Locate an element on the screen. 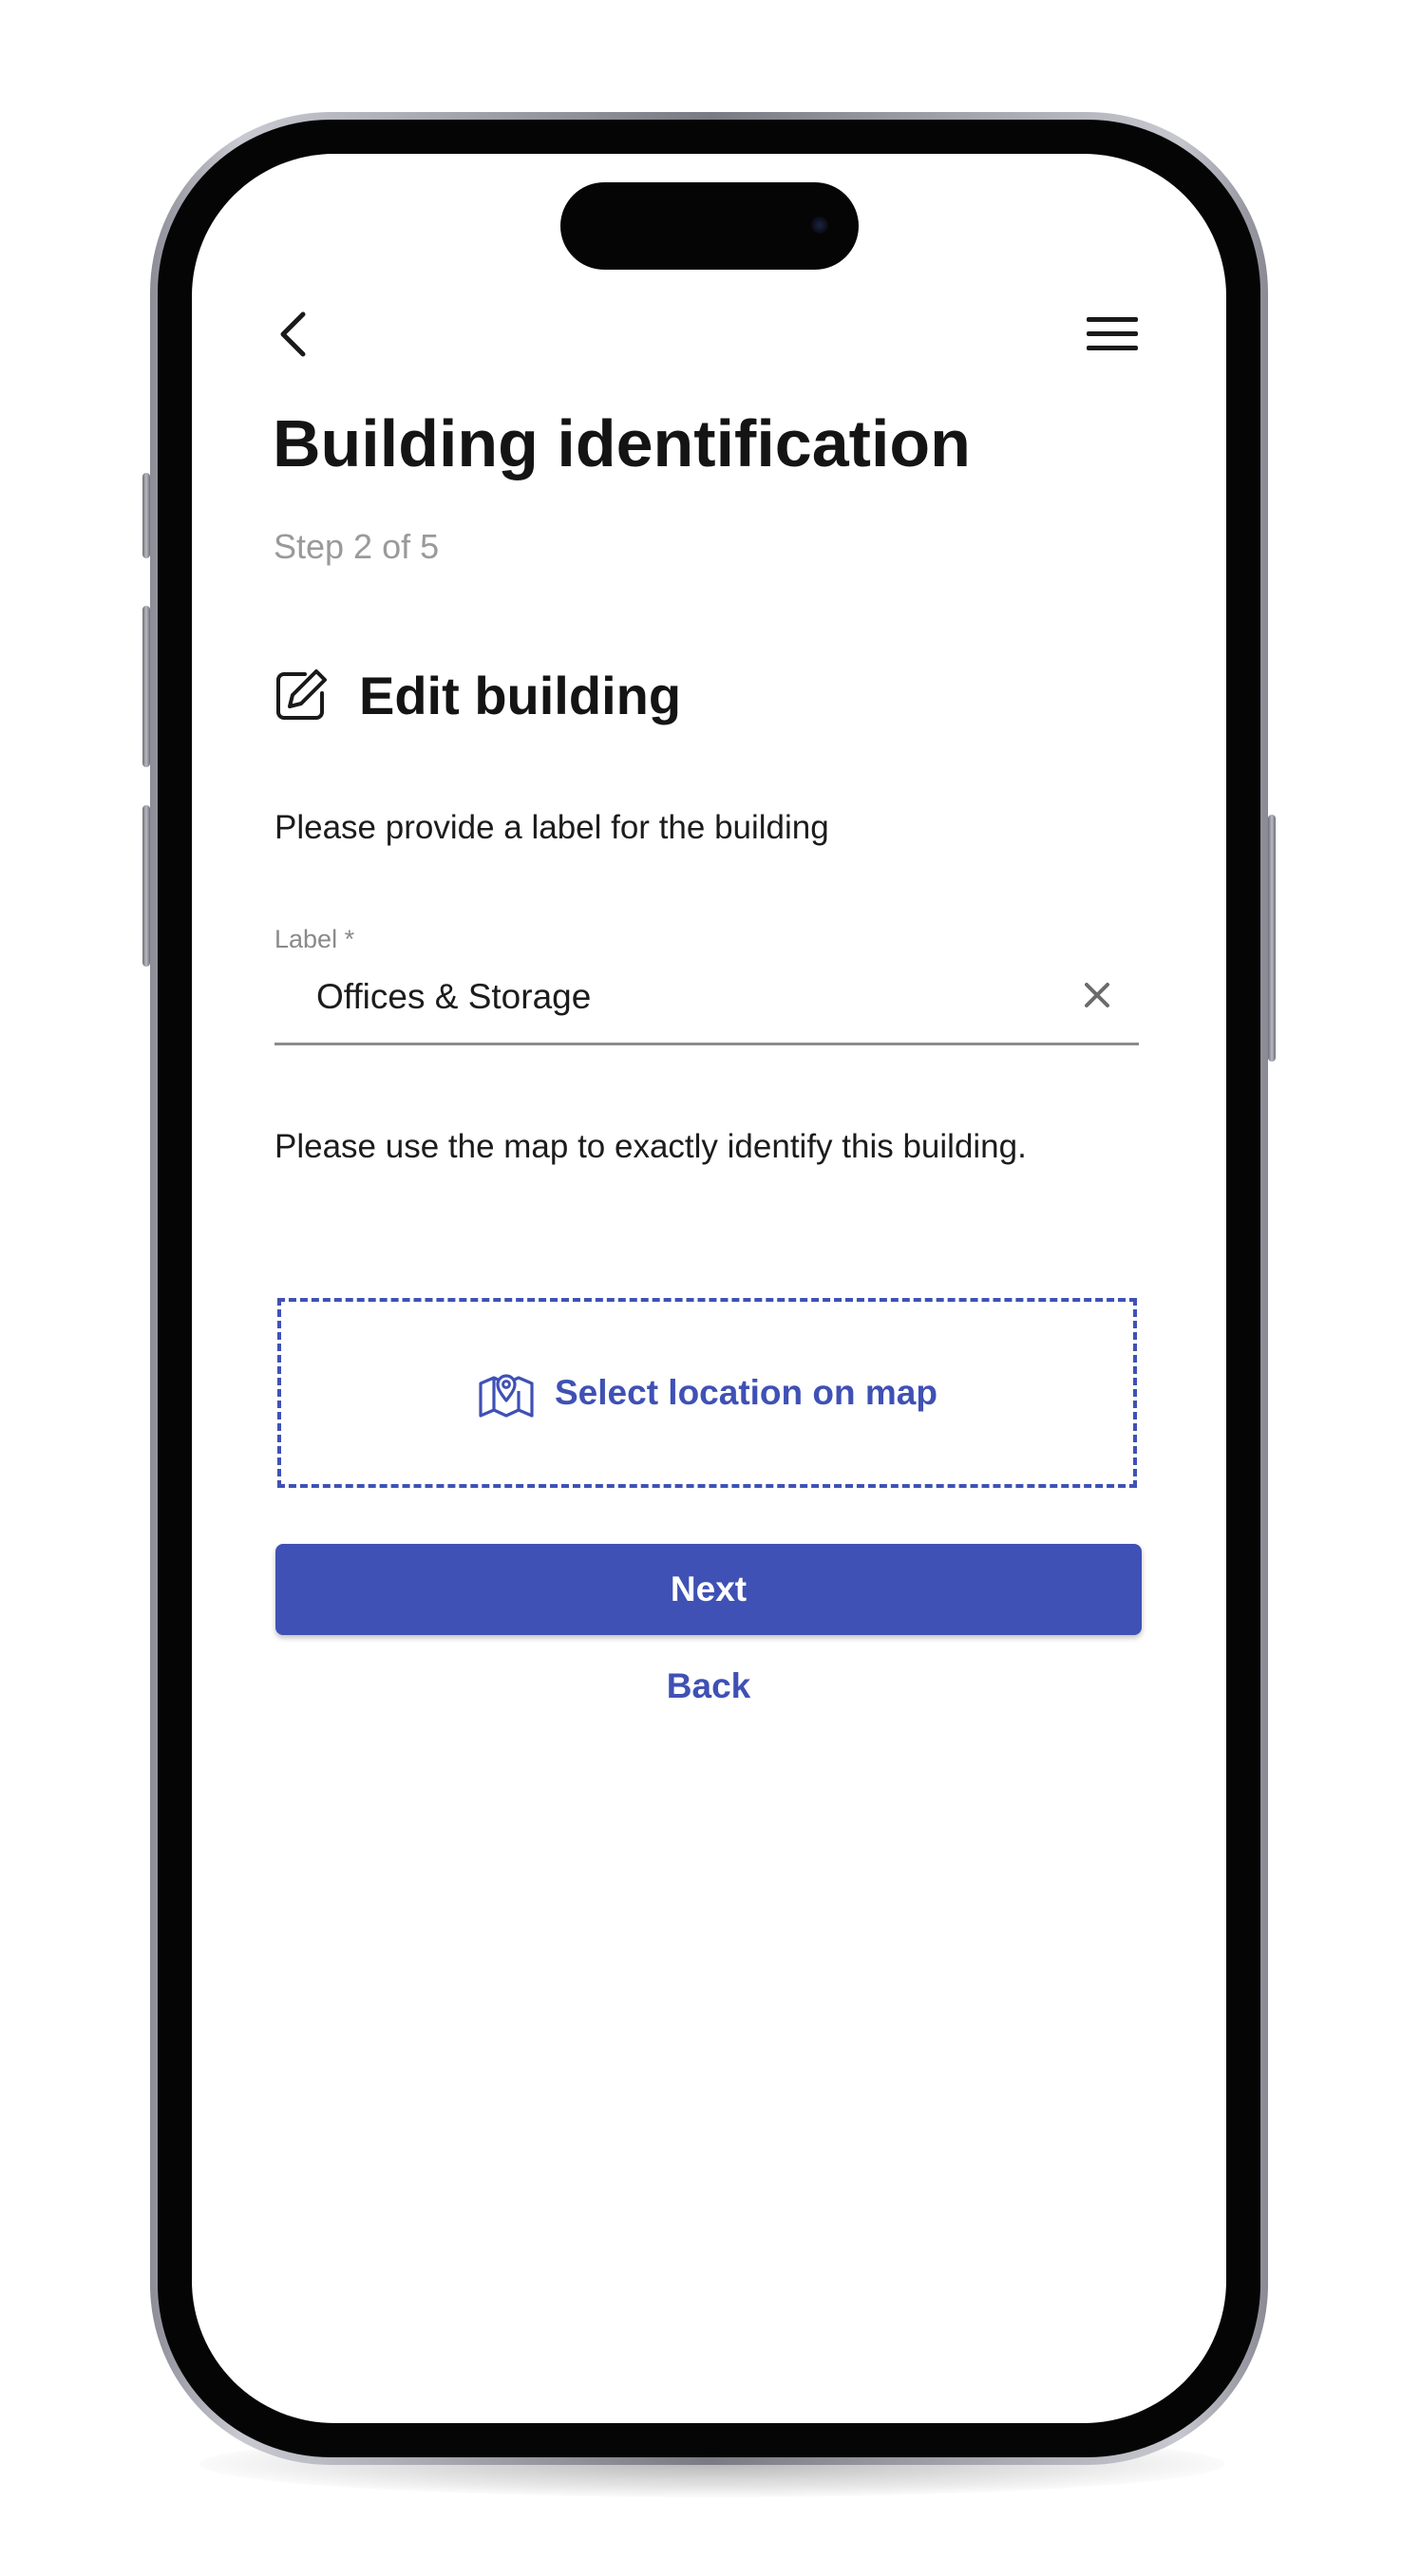  dynamic-island is located at coordinates (709, 226).